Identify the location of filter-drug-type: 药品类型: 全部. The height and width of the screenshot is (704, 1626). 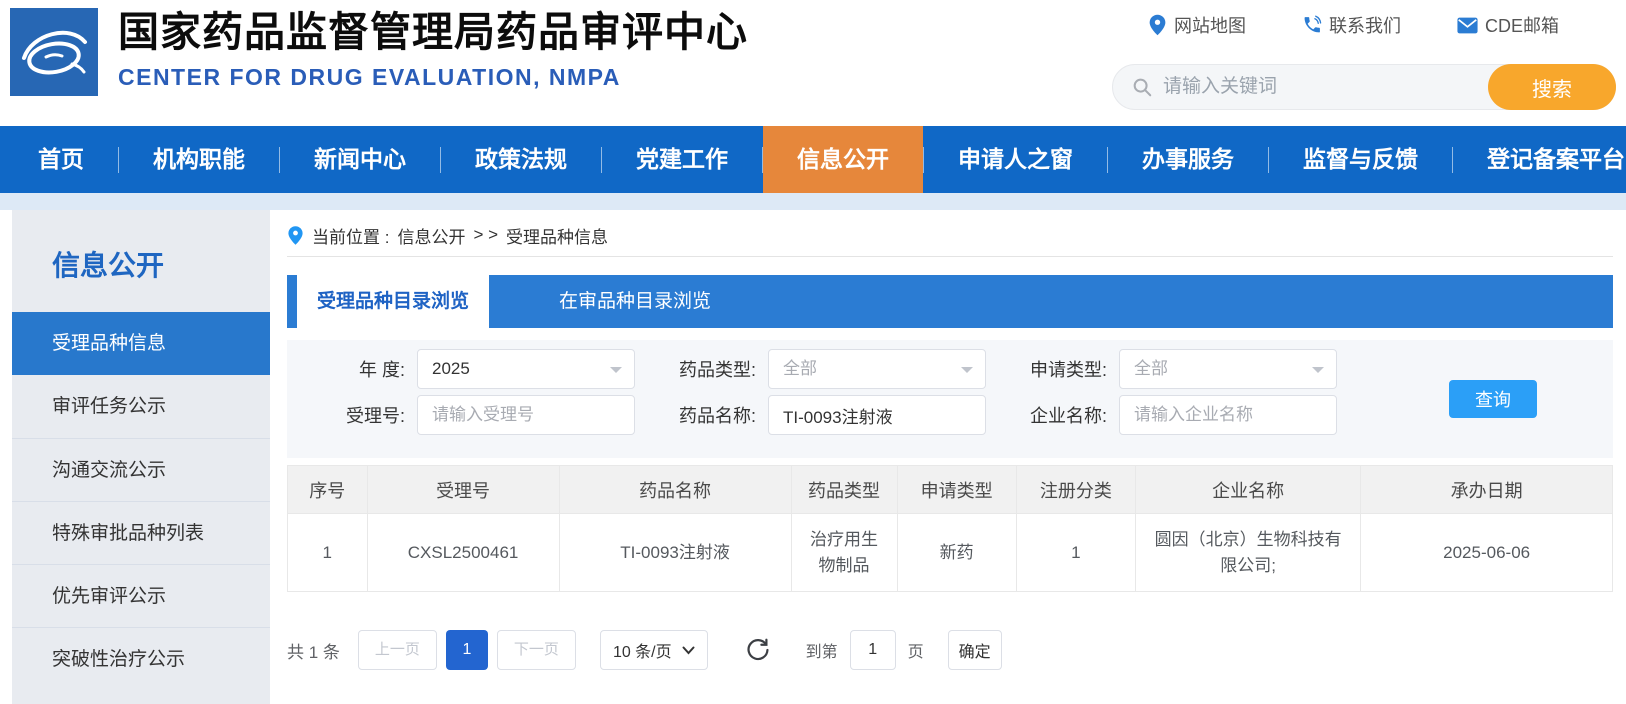
(824, 369).